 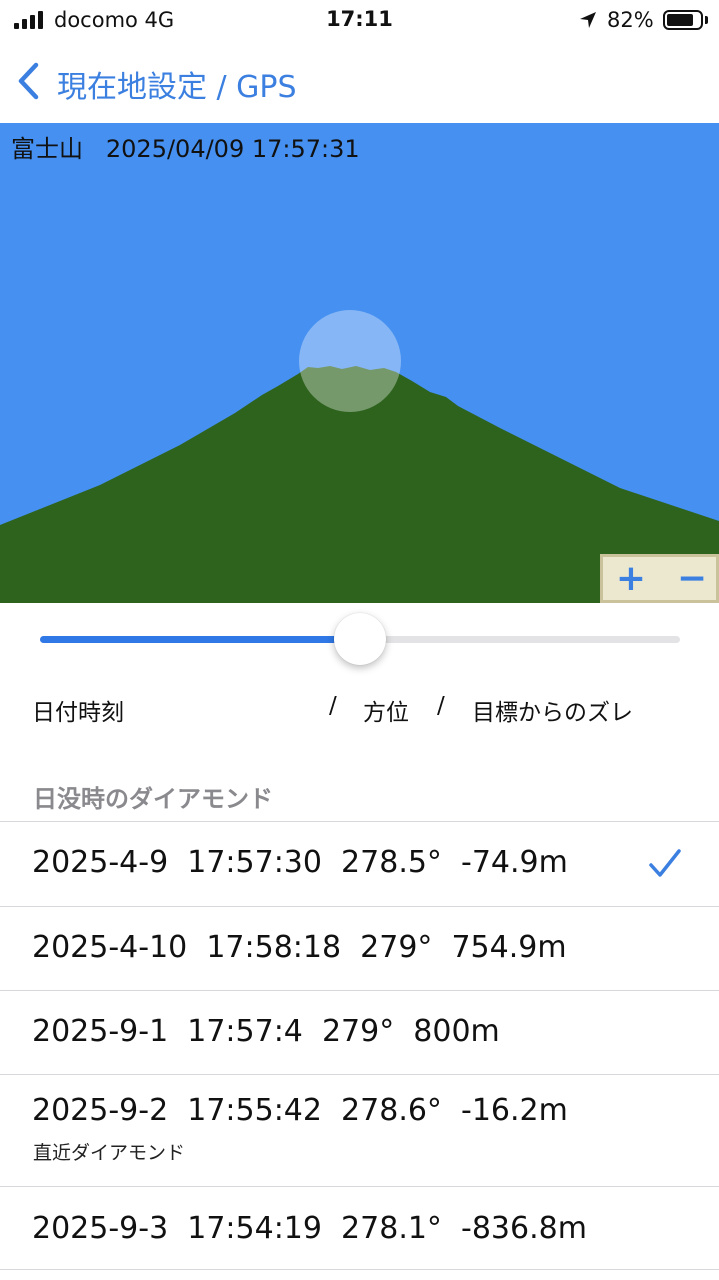 I want to click on location-arrow-icon, so click(x=588, y=20).